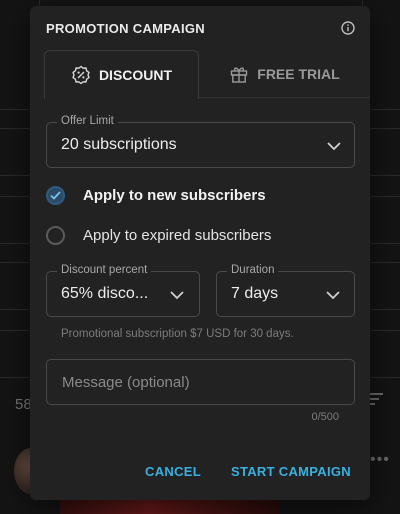 This screenshot has width=400, height=514. What do you see at coordinates (174, 195) in the screenshot?
I see `radio-new-subscribers-label: Apply to new subscribers` at bounding box center [174, 195].